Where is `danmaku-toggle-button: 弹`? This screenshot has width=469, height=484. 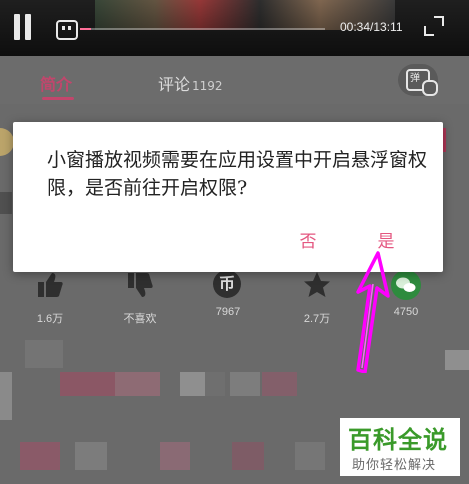
danmaku-toggle-button: 弹 is located at coordinates (418, 80).